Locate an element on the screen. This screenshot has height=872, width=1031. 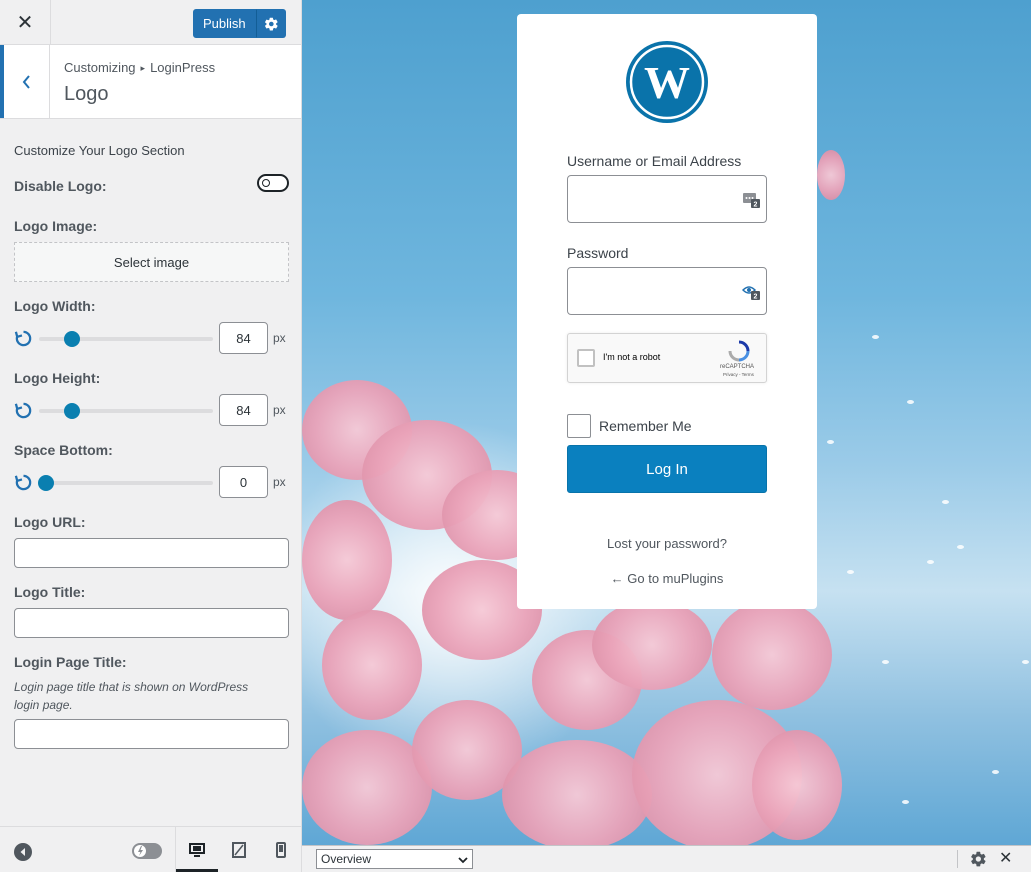
publish-group: Publish is located at coordinates (239, 23).